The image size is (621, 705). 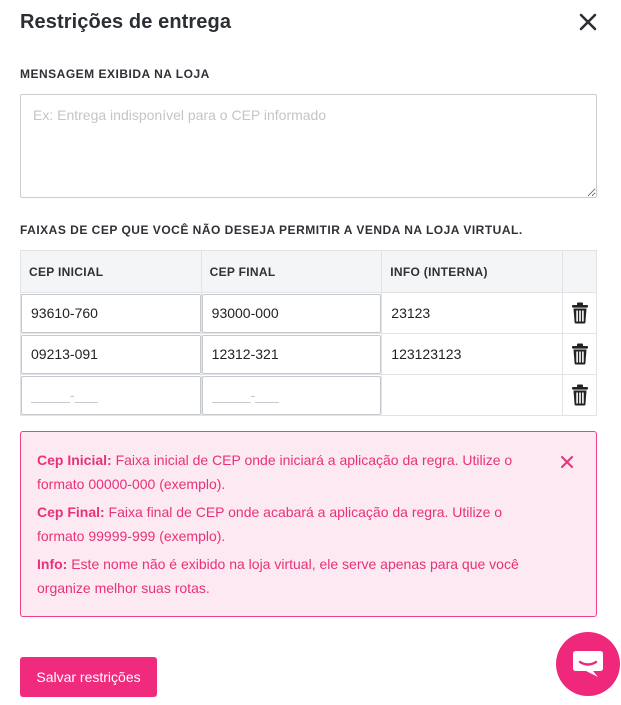 I want to click on dialog-title: Restrições de entrega, so click(x=126, y=22).